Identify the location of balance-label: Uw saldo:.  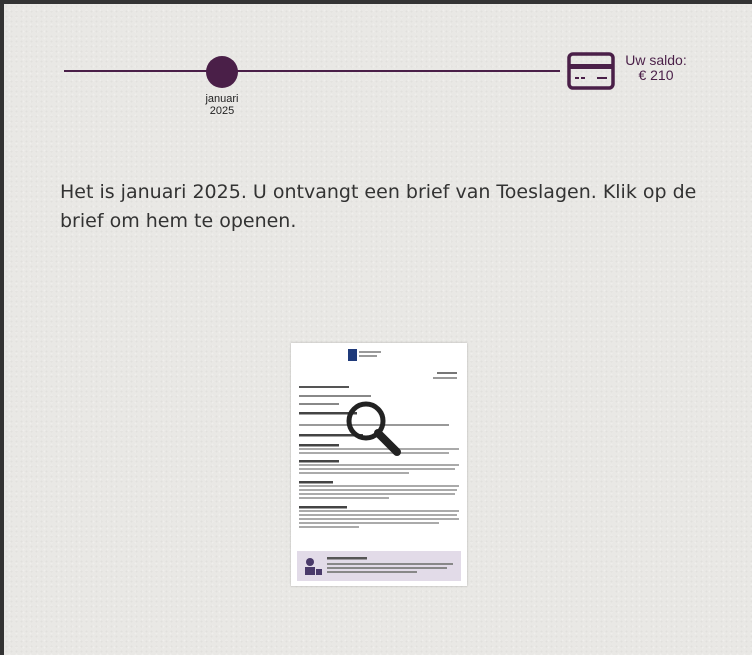
(656, 60).